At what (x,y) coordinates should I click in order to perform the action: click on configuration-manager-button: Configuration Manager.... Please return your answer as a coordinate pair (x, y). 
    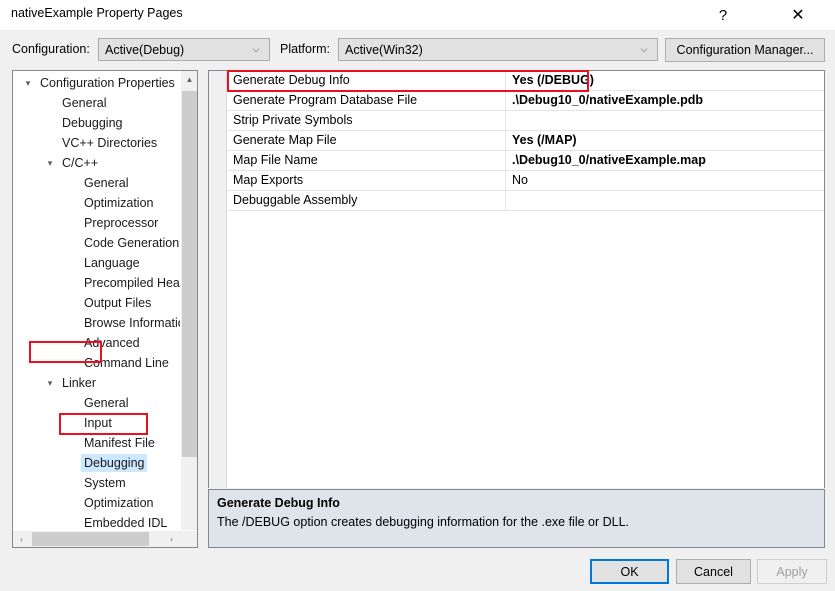
    Looking at the image, I should click on (745, 50).